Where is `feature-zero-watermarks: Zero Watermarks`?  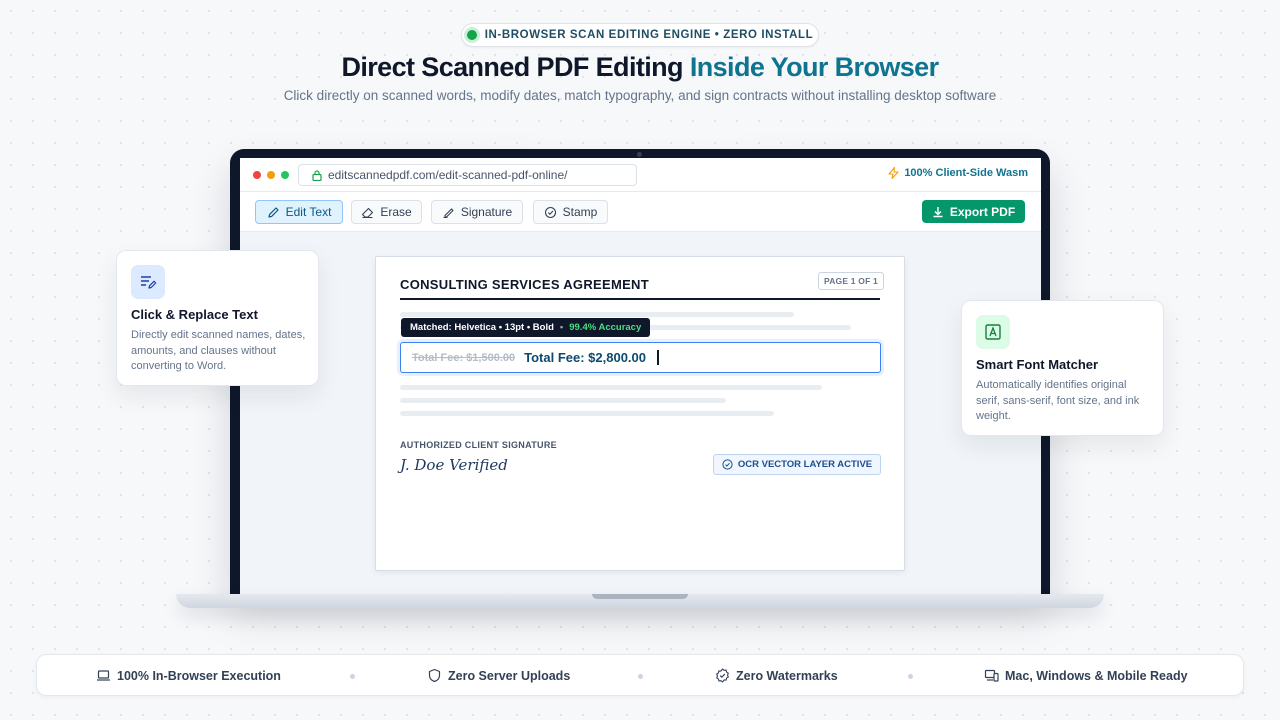
feature-zero-watermarks: Zero Watermarks is located at coordinates (776, 675).